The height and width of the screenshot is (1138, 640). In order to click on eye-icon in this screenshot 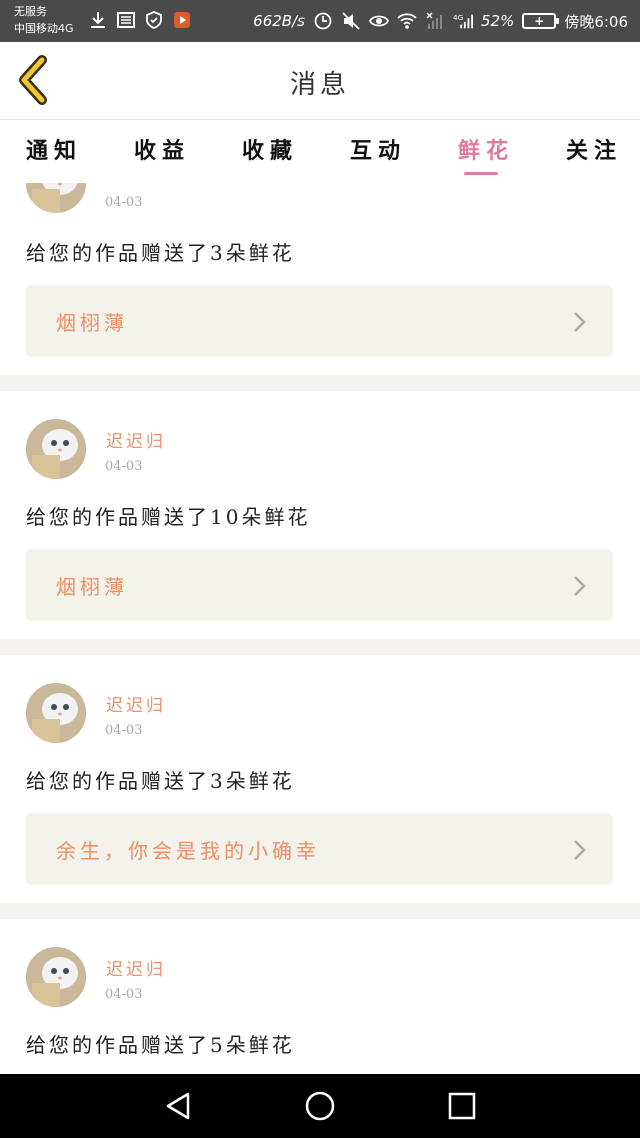, I will do `click(378, 21)`.